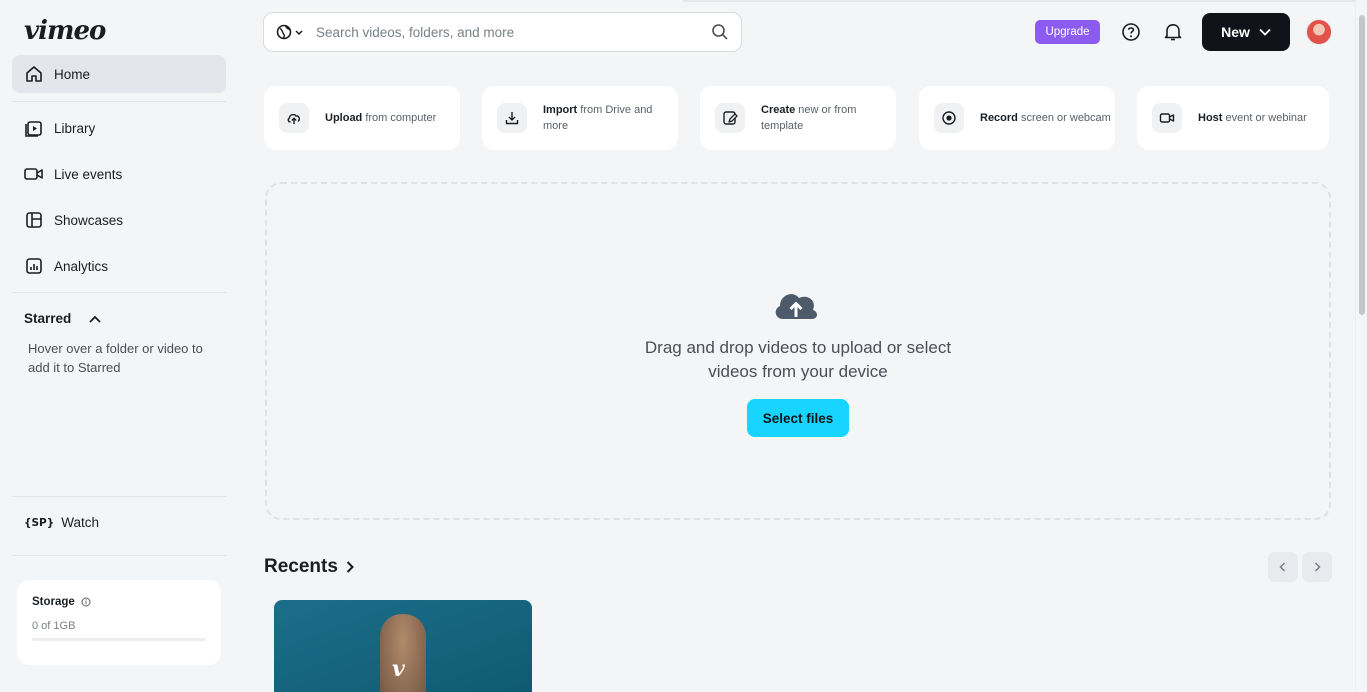 The width and height of the screenshot is (1367, 692). I want to click on recents-prev-button, so click(1283, 567).